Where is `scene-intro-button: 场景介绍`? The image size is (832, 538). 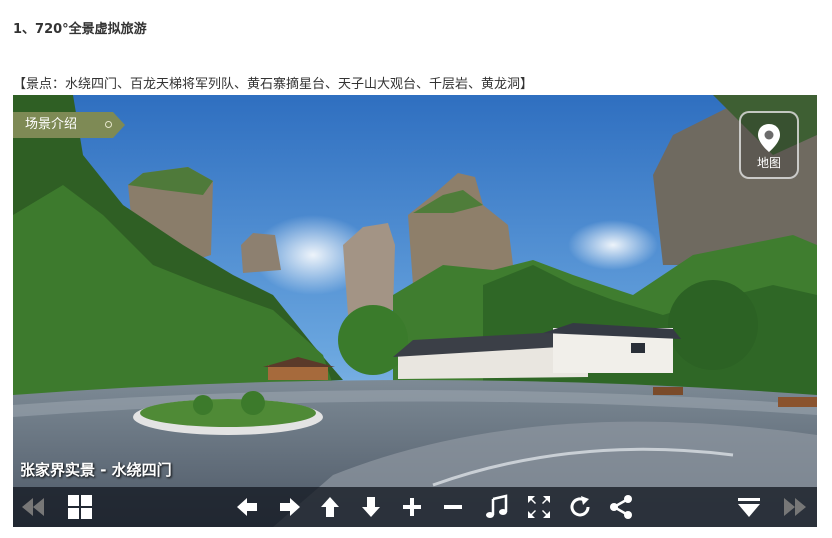
scene-intro-button: 场景介绍 is located at coordinates (69, 125).